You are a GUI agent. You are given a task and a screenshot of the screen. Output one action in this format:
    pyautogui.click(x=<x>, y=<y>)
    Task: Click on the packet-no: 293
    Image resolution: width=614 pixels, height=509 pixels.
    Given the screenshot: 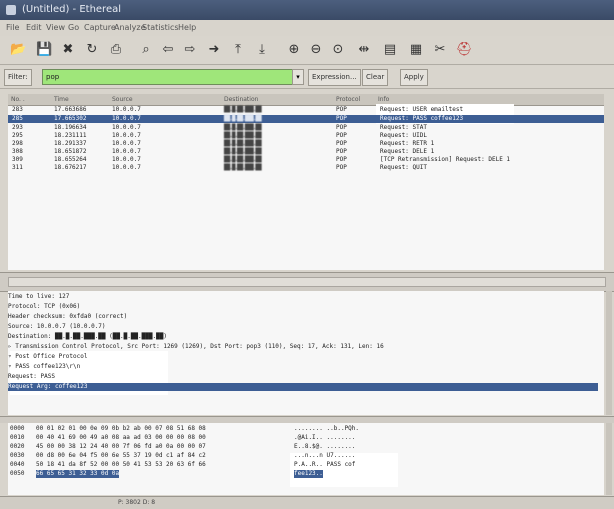 What is the action you would take?
    pyautogui.click(x=17, y=127)
    